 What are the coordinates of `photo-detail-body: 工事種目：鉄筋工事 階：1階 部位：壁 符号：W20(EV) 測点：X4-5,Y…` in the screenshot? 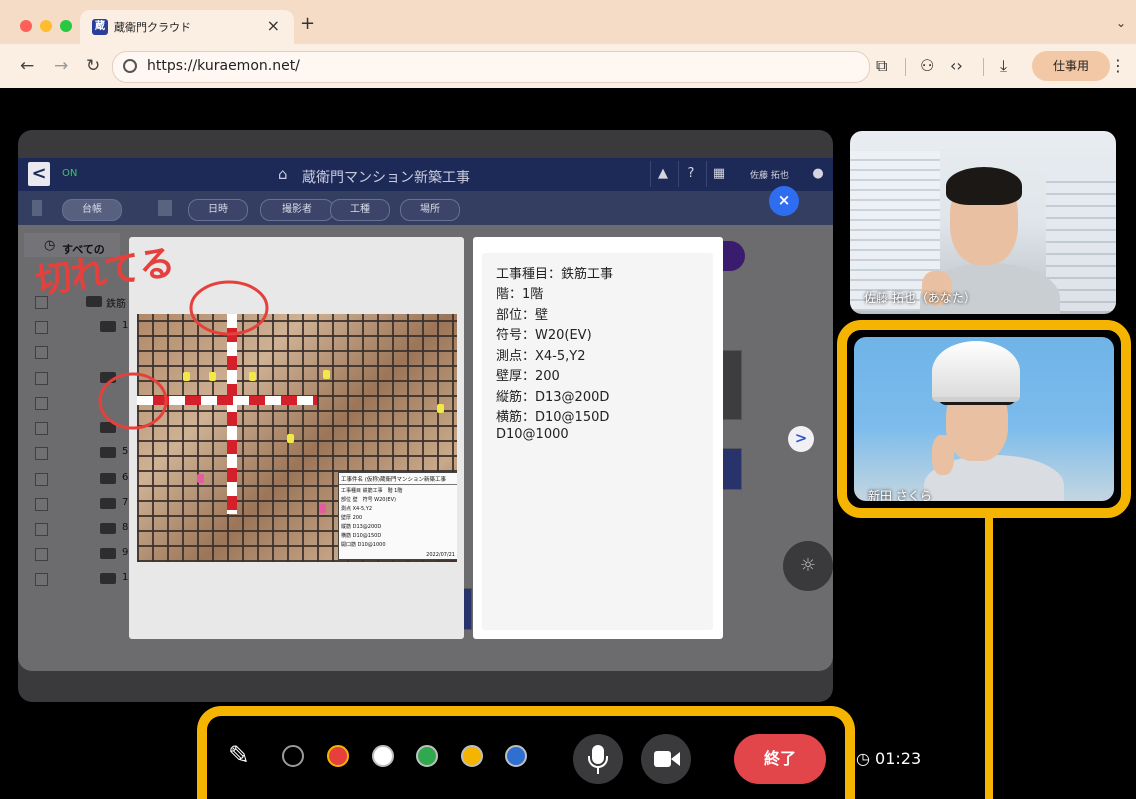 It's located at (597, 441).